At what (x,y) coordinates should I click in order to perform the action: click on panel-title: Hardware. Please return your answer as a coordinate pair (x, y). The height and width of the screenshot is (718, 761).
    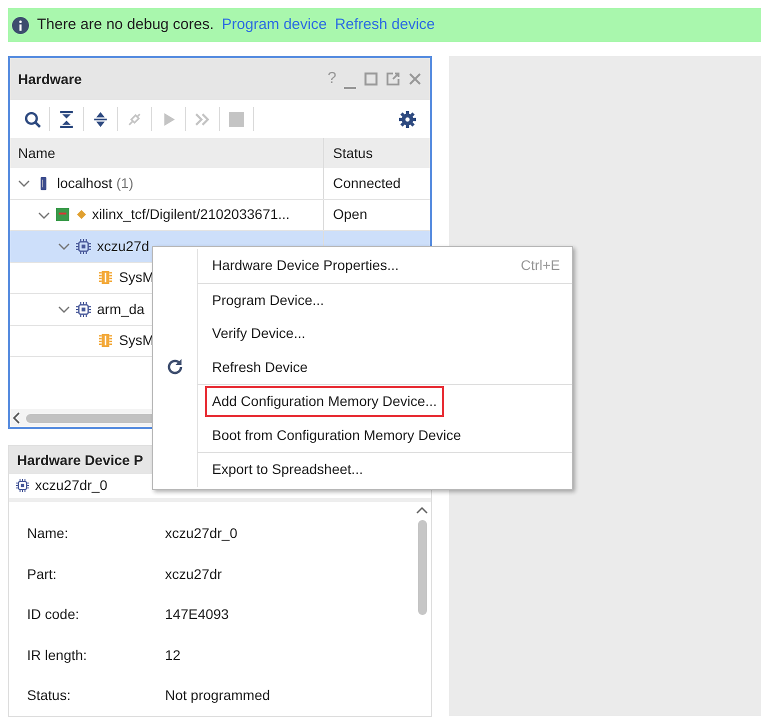
    Looking at the image, I should click on (50, 79).